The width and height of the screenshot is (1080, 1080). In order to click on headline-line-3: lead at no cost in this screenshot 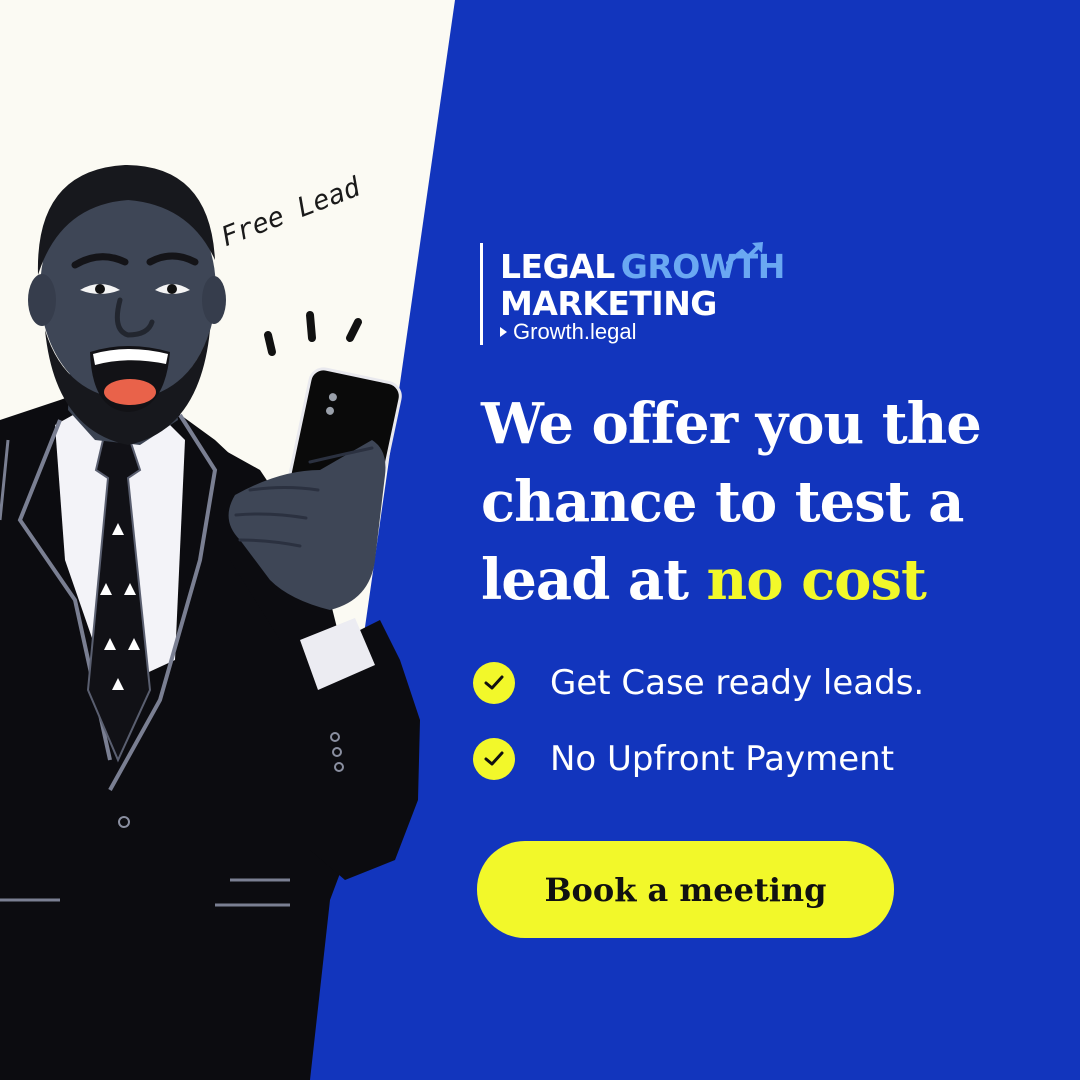, I will do `click(731, 580)`.